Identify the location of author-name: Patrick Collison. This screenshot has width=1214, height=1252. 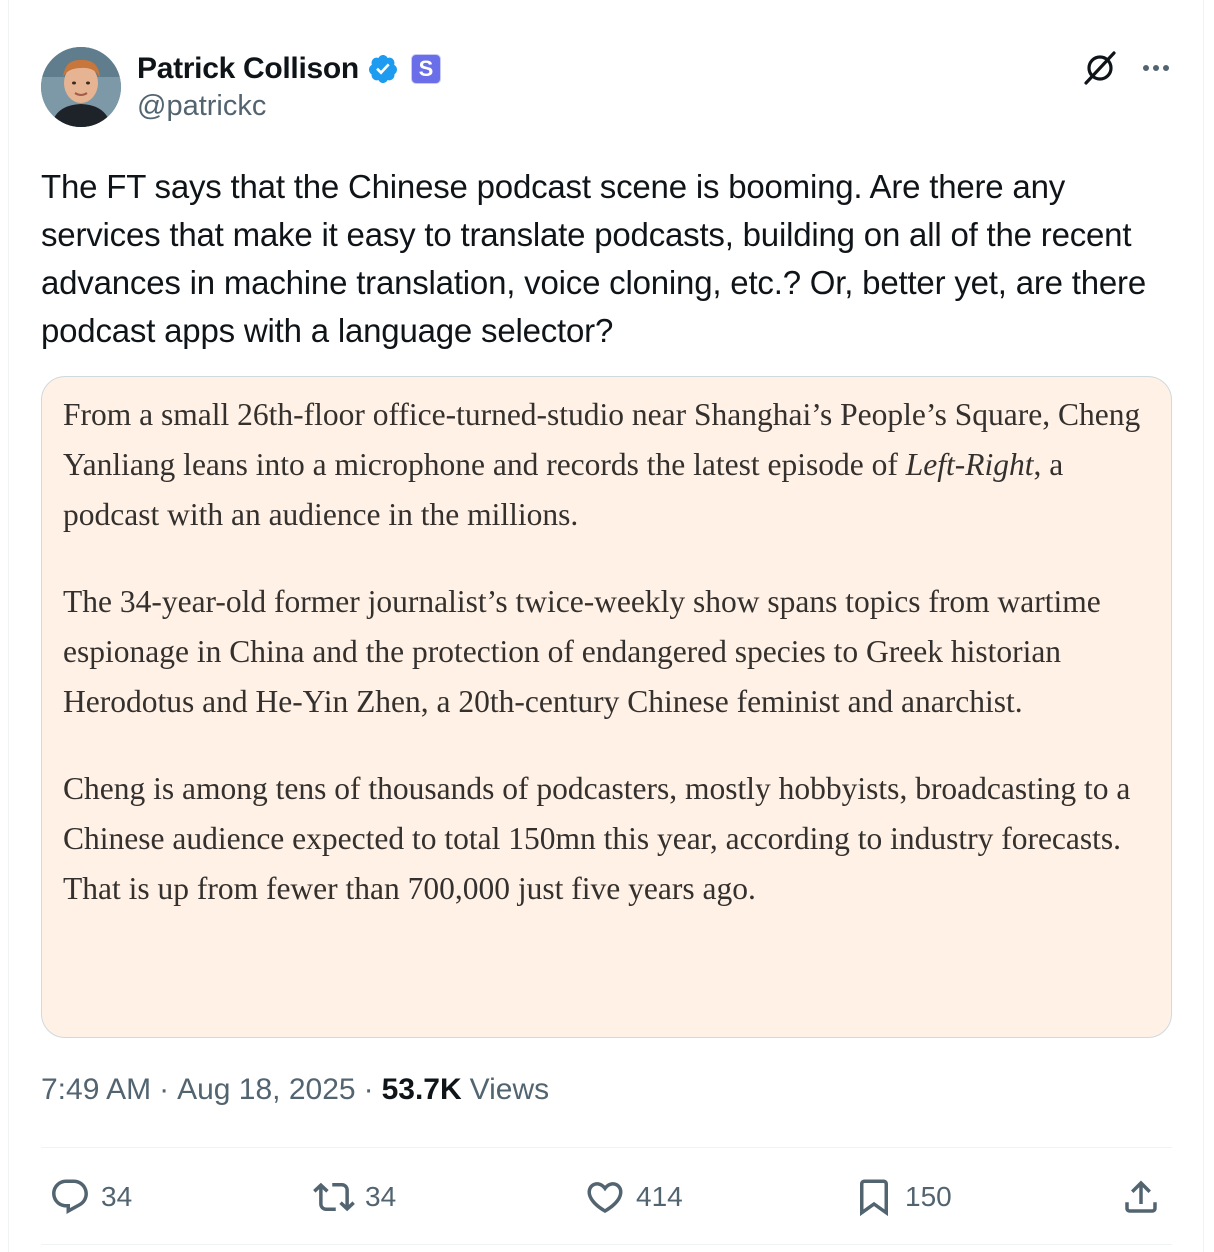
(248, 69).